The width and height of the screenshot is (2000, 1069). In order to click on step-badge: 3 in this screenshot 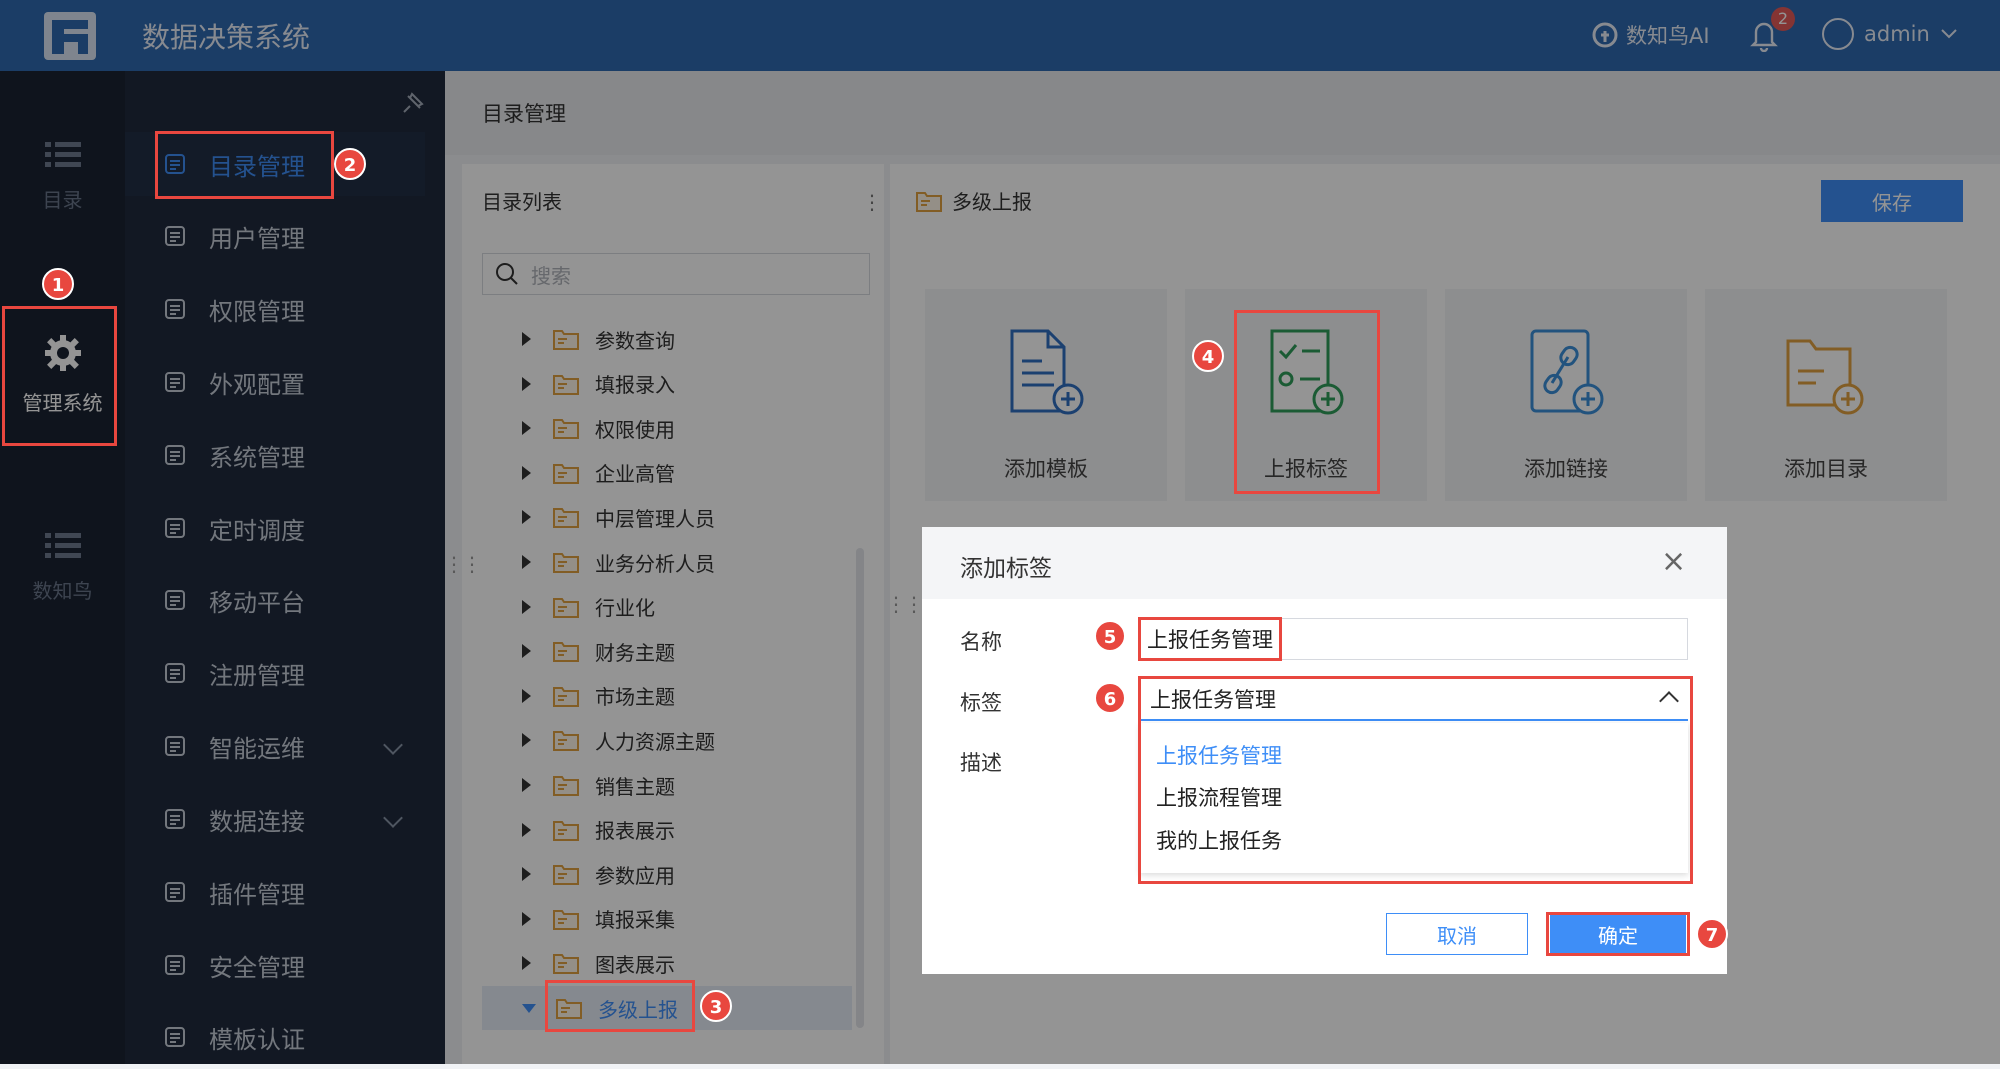, I will do `click(716, 1006)`.